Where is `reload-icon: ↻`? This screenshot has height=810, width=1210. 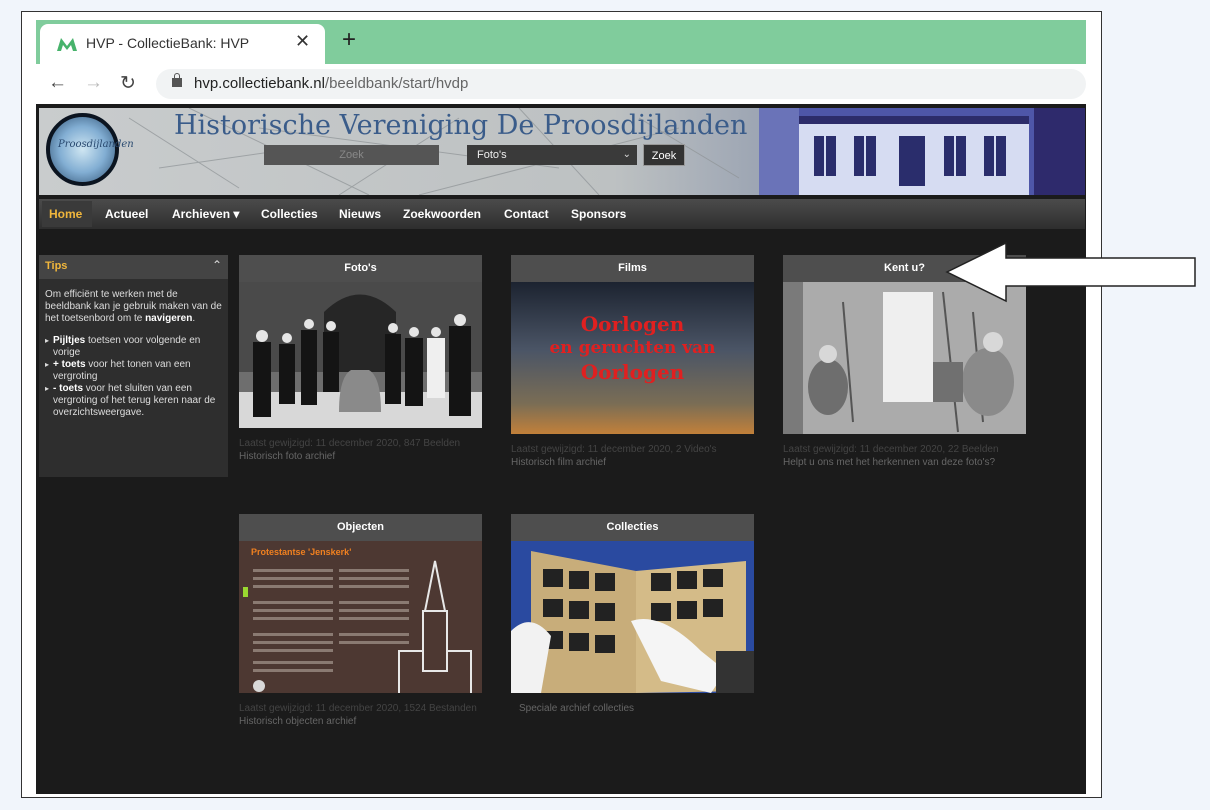 reload-icon: ↻ is located at coordinates (128, 83).